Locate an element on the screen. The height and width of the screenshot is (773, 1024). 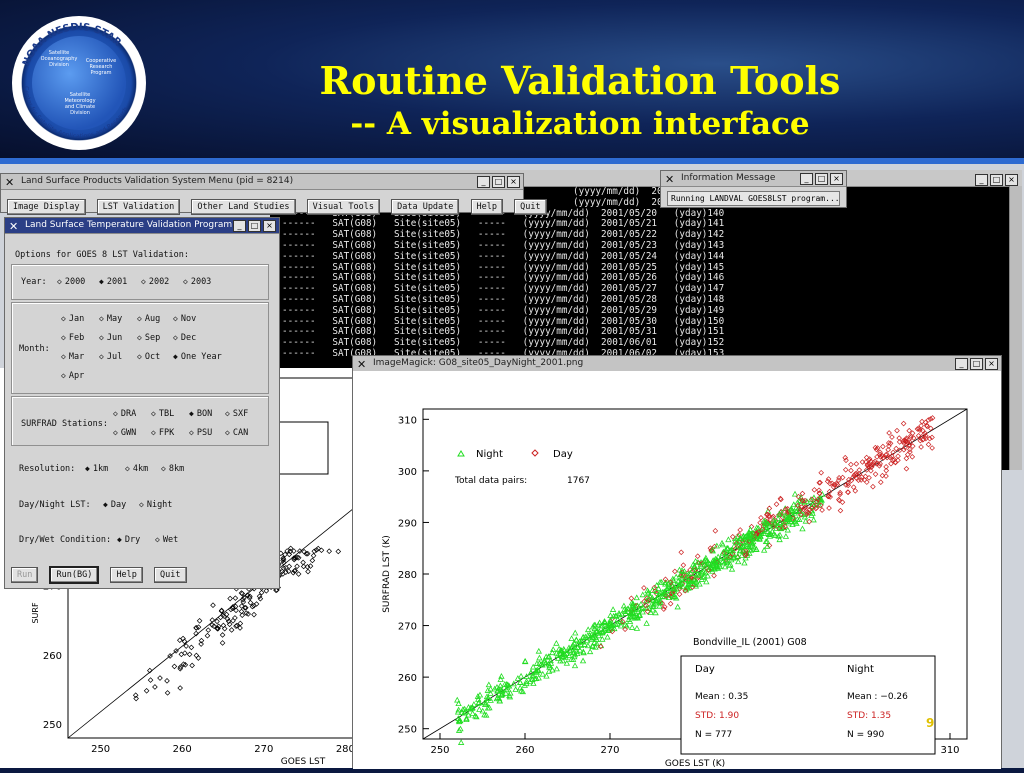
radio-resolution-4km: 4km is located at coordinates (136, 469).